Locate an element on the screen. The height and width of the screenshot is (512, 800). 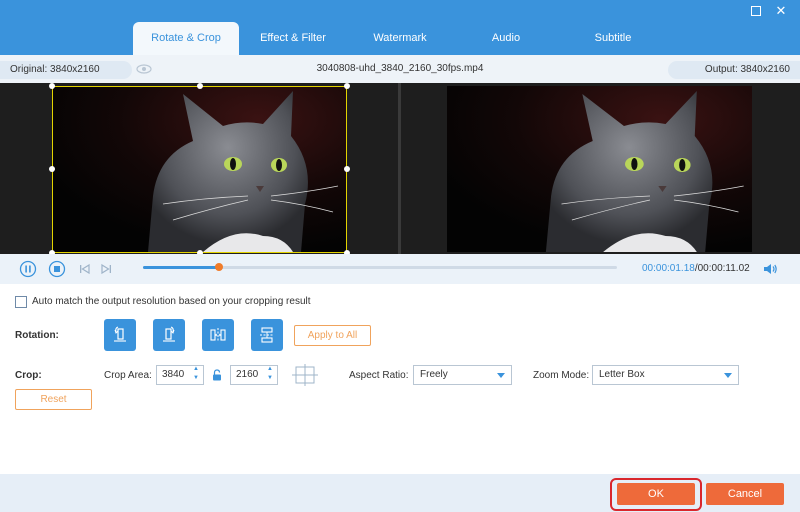
timeline-thumb is located at coordinates (218, 267).